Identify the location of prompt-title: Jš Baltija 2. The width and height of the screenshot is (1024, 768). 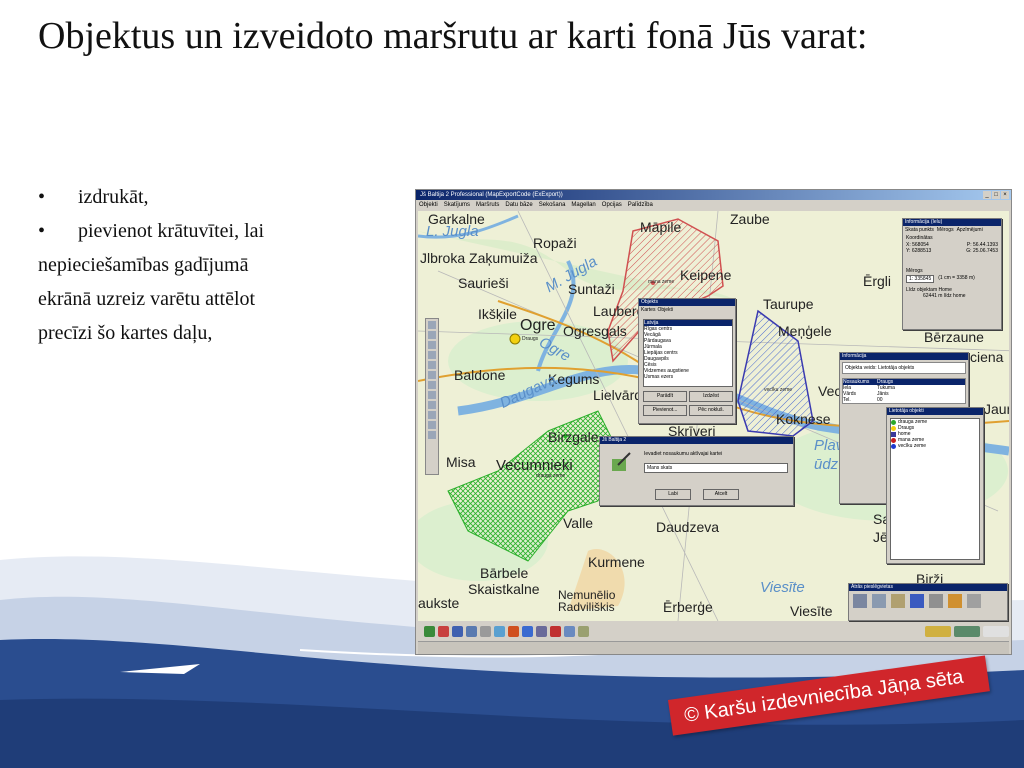
(696, 440).